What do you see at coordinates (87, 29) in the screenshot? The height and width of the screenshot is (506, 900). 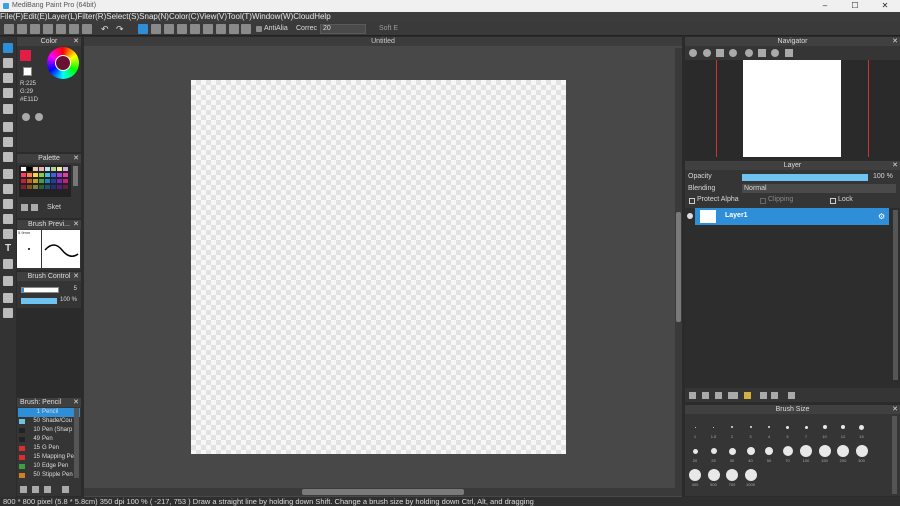 I see `settings-icon` at bounding box center [87, 29].